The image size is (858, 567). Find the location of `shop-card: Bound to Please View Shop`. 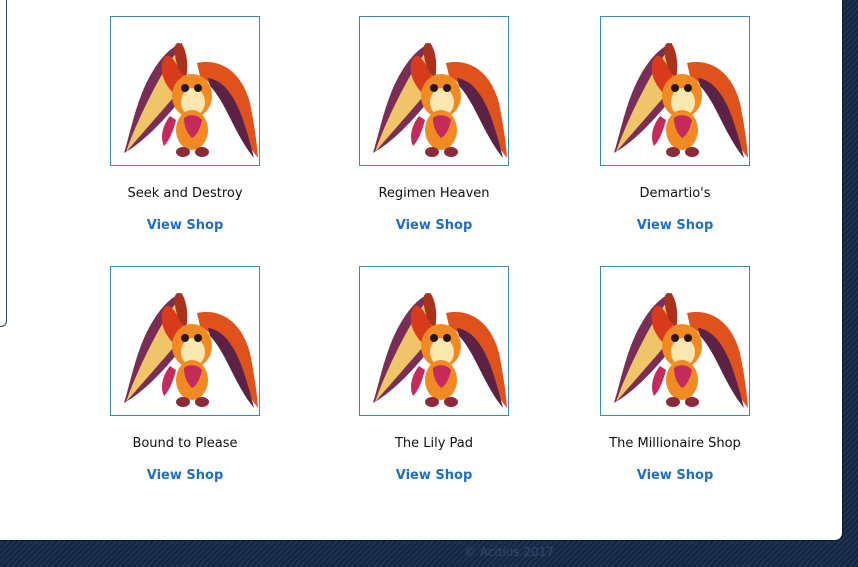

shop-card: Bound to Please View Shop is located at coordinates (185, 375).